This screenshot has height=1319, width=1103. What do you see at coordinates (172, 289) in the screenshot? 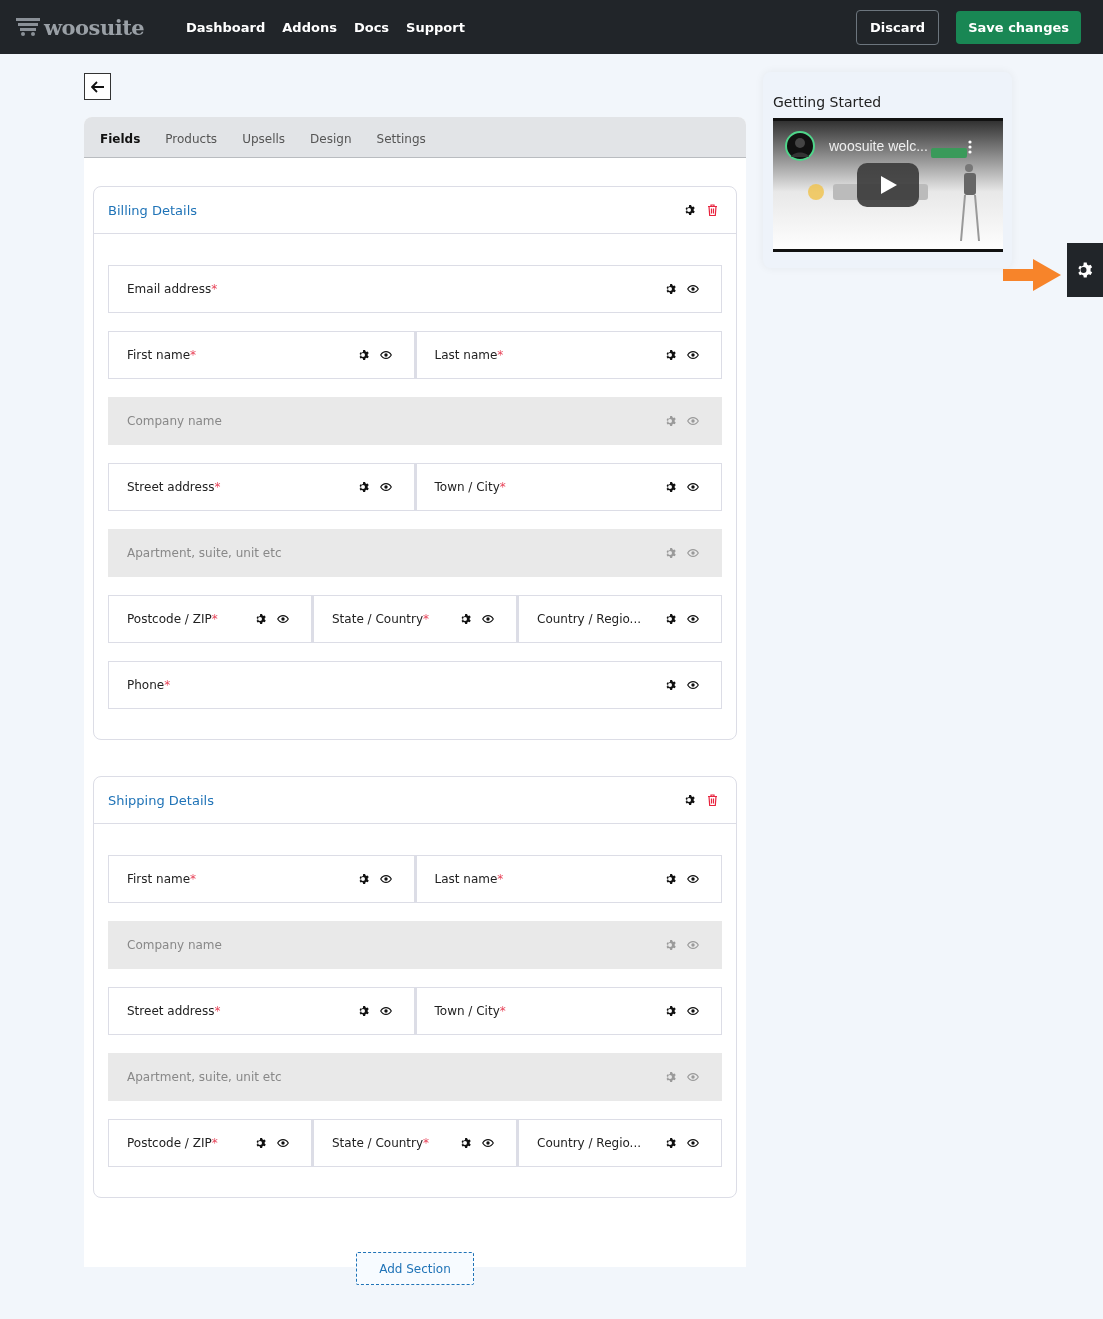
I see `field-label: Email address*` at bounding box center [172, 289].